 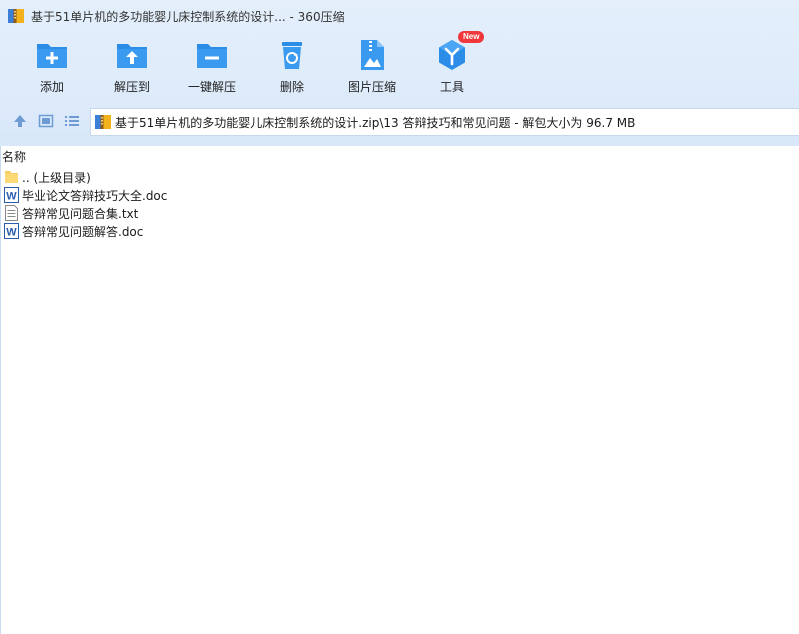 I want to click on archive-icon, so click(x=103, y=122).